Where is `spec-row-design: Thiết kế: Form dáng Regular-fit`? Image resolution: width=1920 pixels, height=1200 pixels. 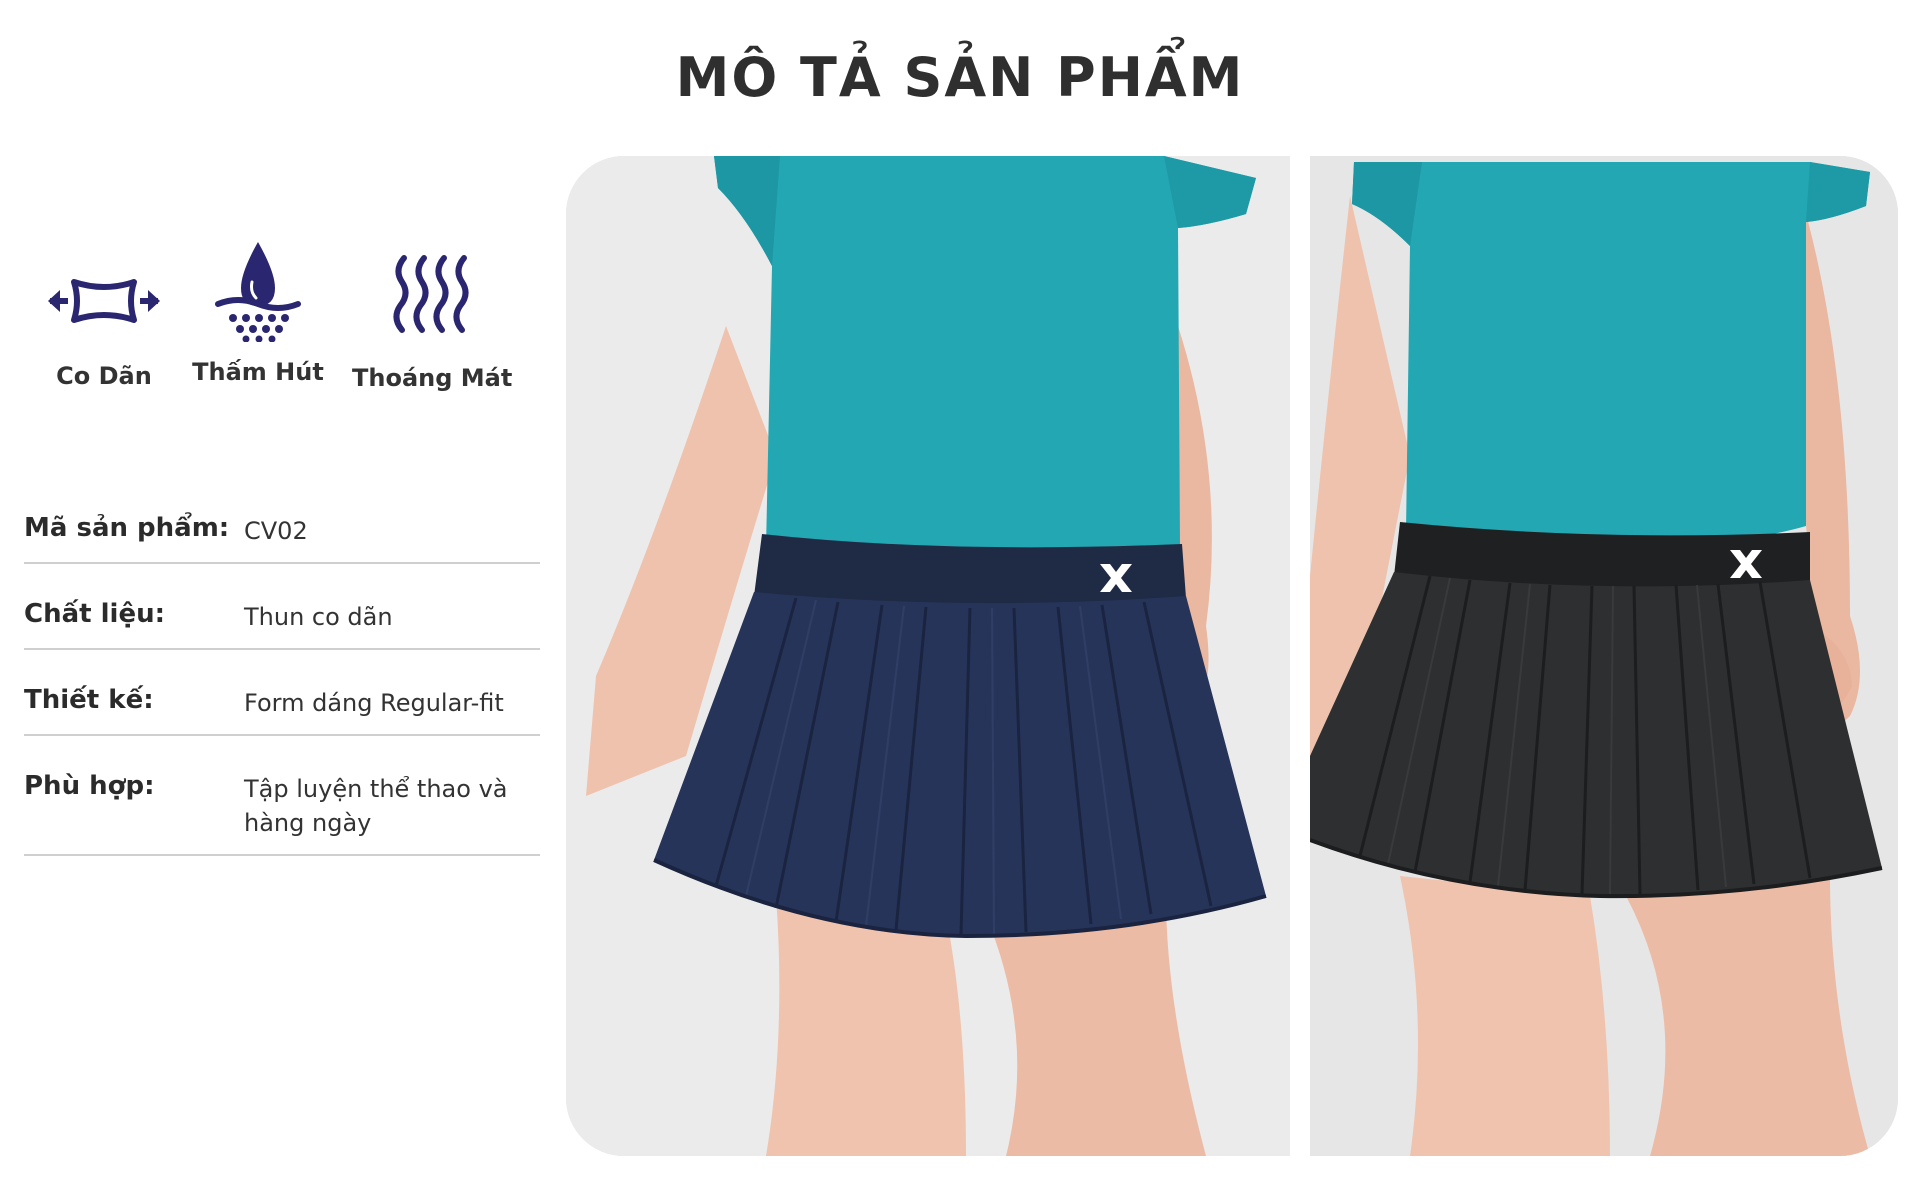 spec-row-design: Thiết kế: Form dáng Regular-fit is located at coordinates (282, 704).